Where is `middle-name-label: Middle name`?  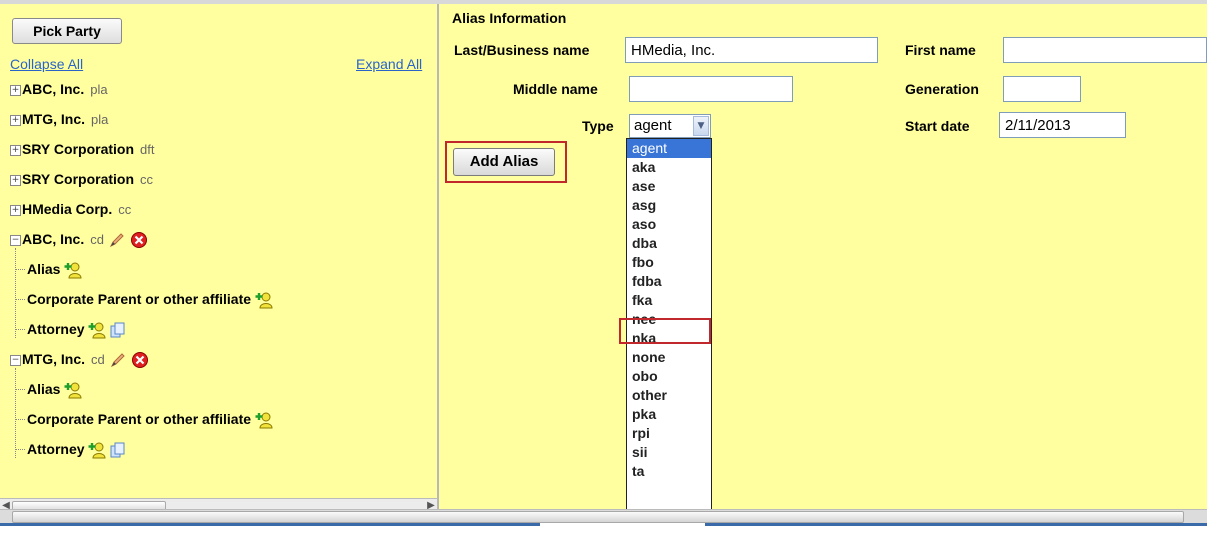
middle-name-label: Middle name is located at coordinates (555, 89).